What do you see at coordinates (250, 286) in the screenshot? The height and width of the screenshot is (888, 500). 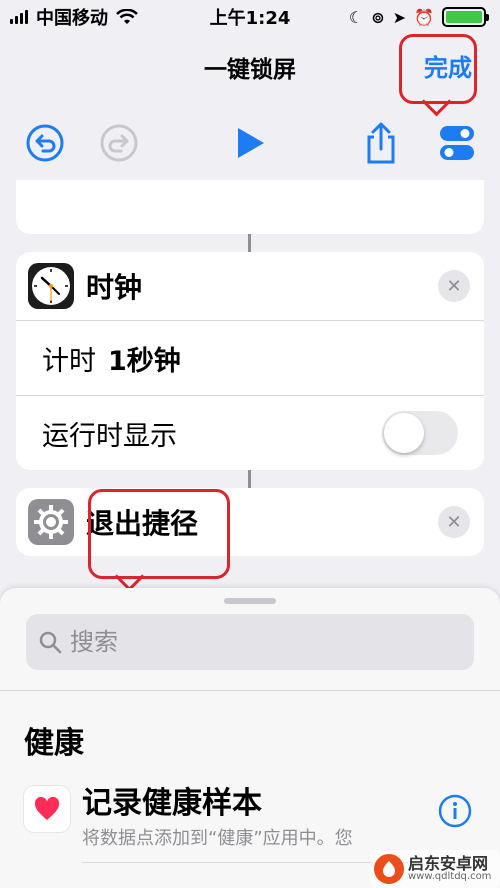 I see `clock-action-header: 时钟 ✕` at bounding box center [250, 286].